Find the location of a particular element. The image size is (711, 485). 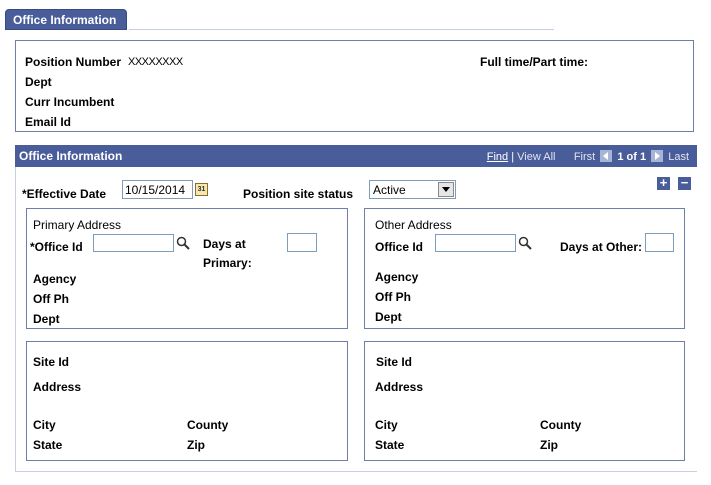

site-left-state-label: State is located at coordinates (48, 445).